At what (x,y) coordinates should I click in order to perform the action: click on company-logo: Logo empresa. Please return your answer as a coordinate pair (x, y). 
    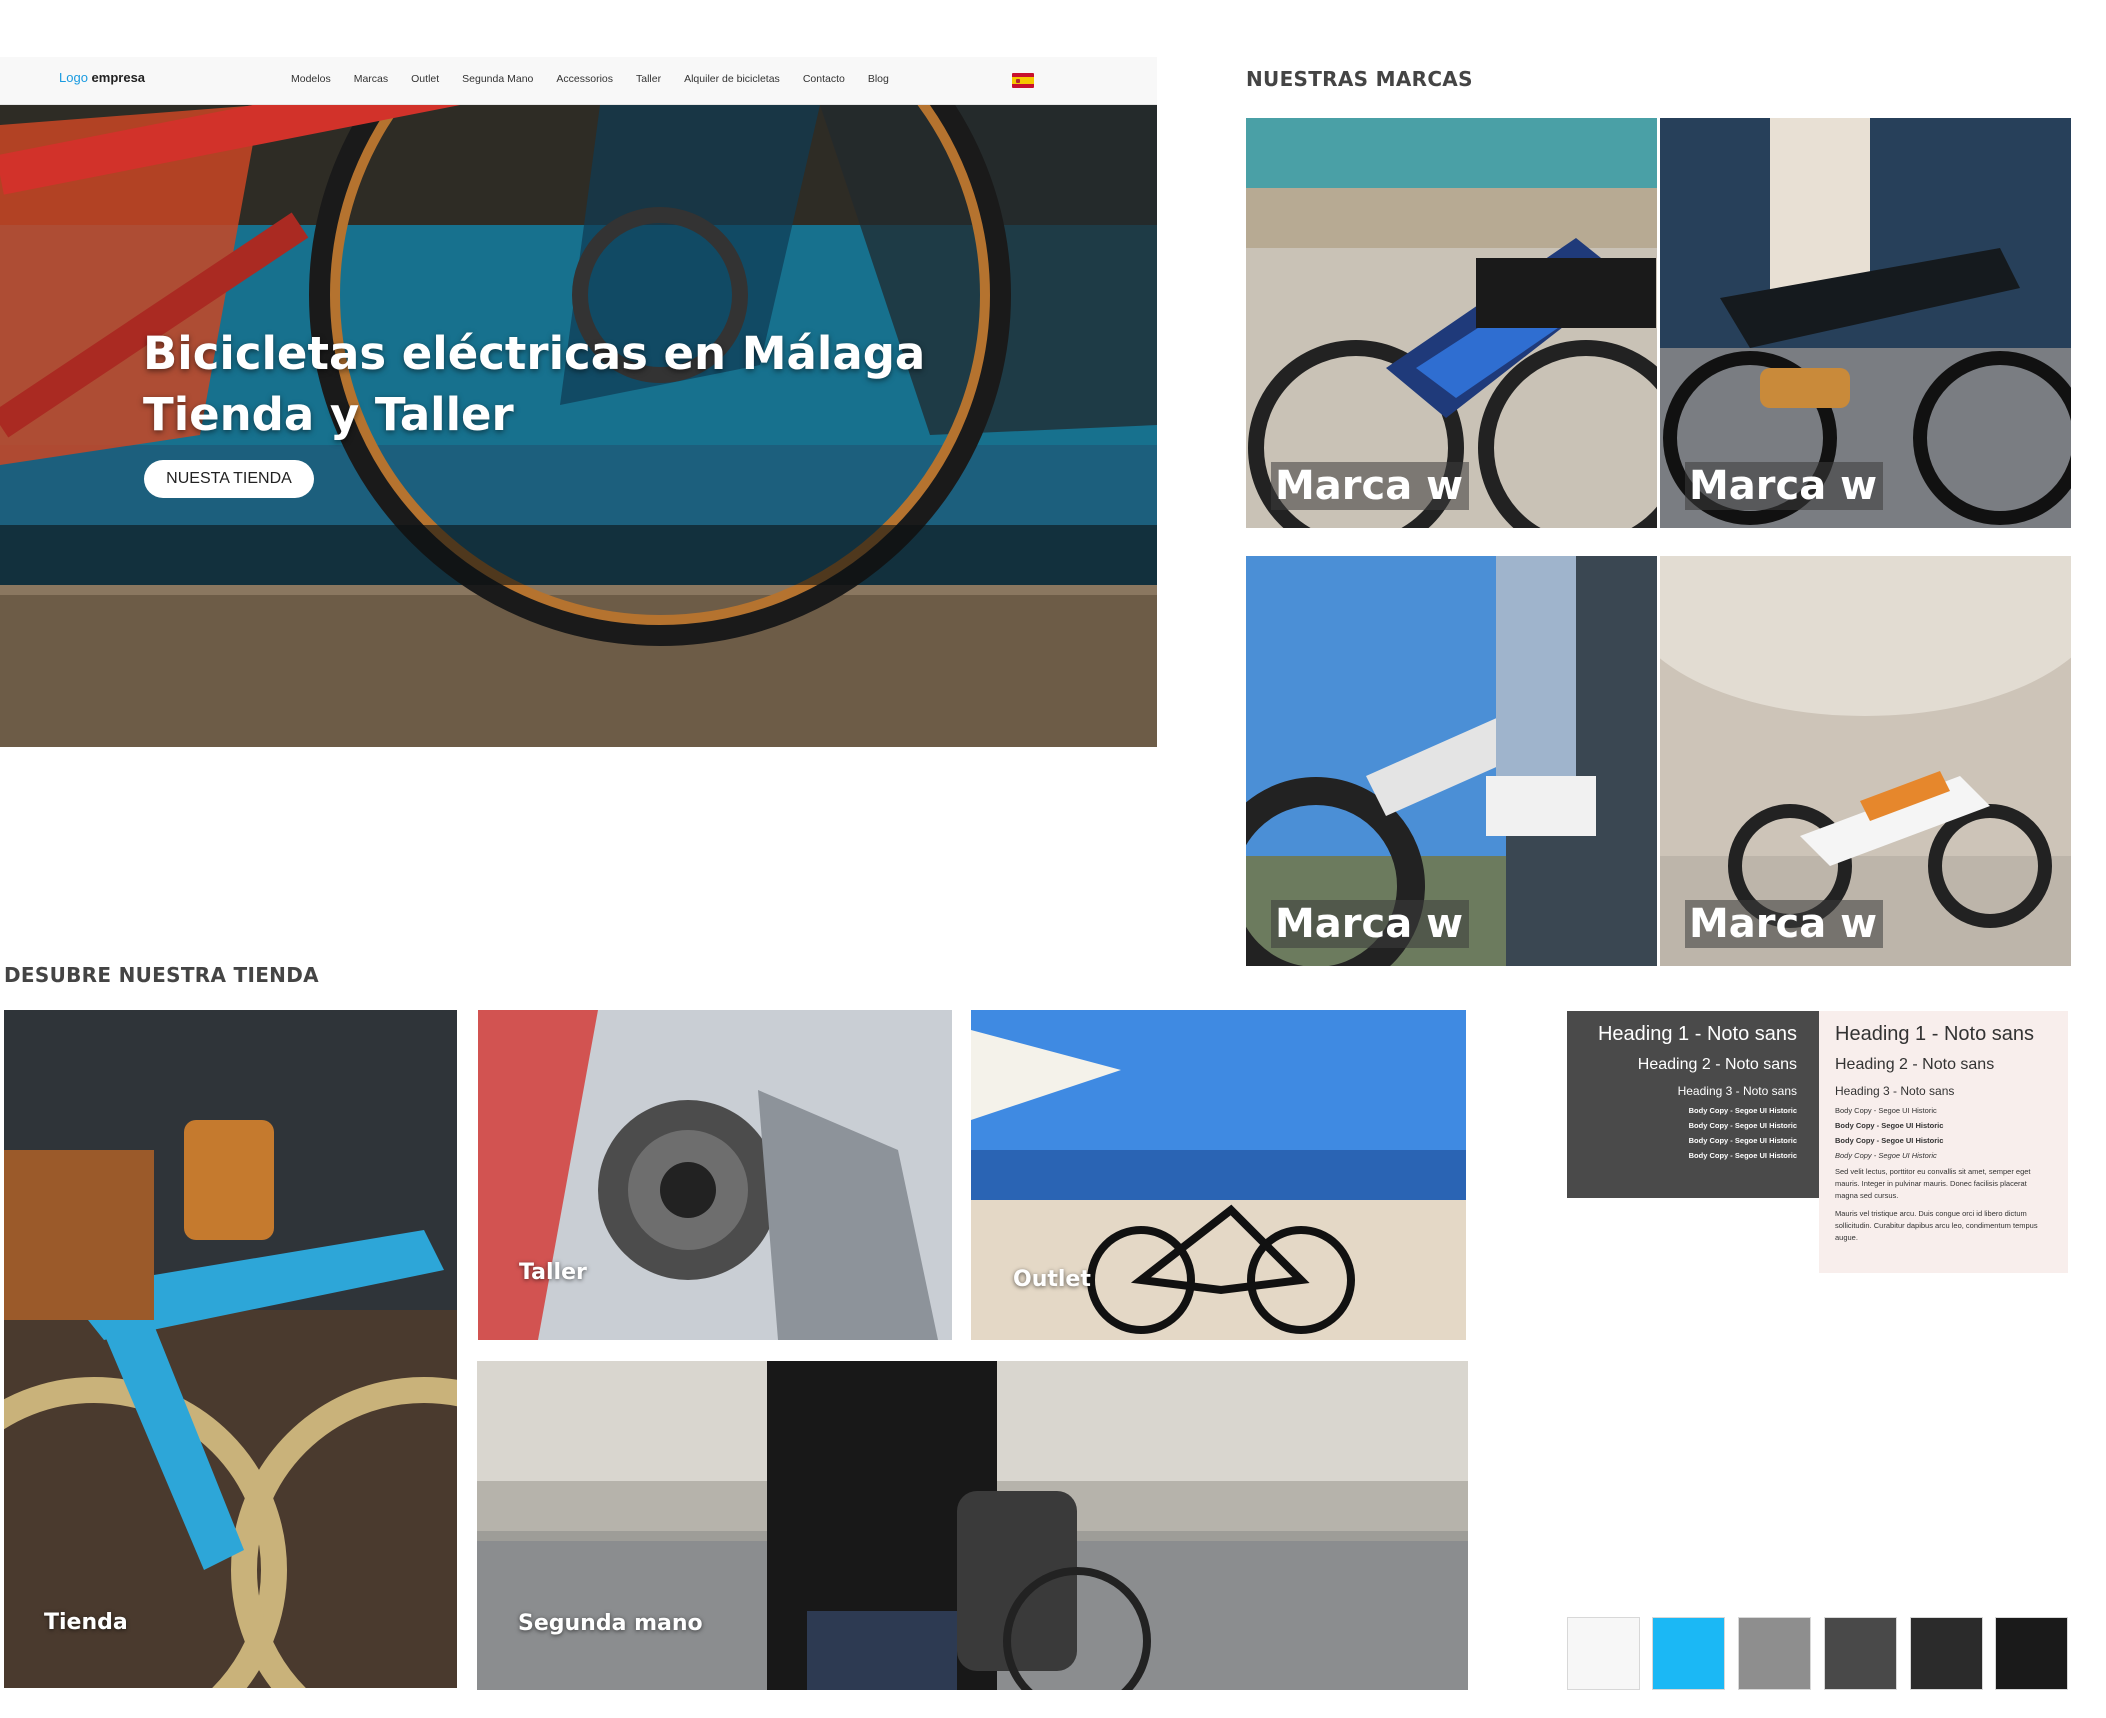
    Looking at the image, I should click on (102, 77).